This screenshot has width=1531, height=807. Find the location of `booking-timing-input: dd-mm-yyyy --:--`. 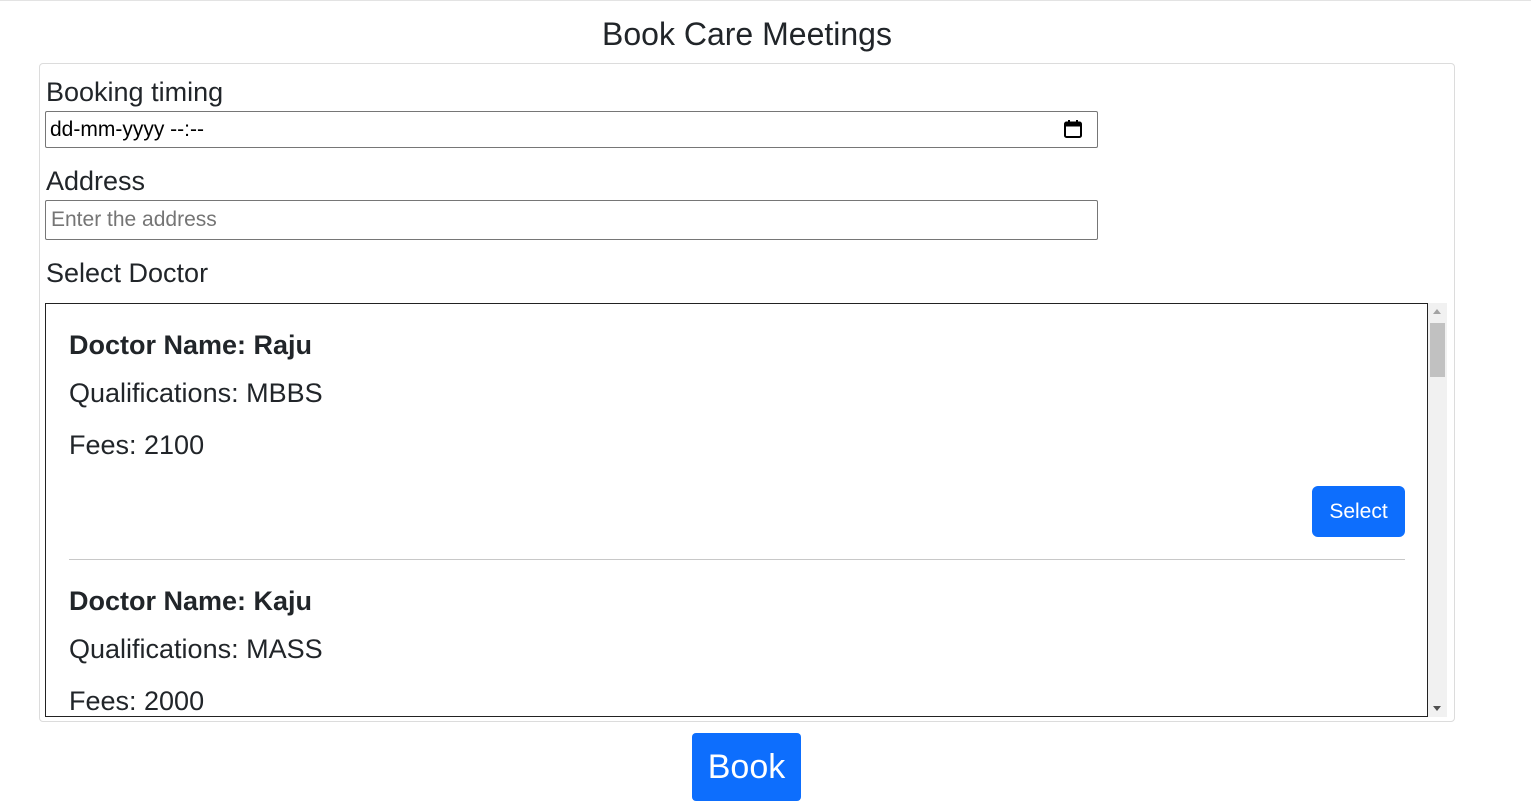

booking-timing-input: dd-mm-yyyy --:-- is located at coordinates (571, 129).